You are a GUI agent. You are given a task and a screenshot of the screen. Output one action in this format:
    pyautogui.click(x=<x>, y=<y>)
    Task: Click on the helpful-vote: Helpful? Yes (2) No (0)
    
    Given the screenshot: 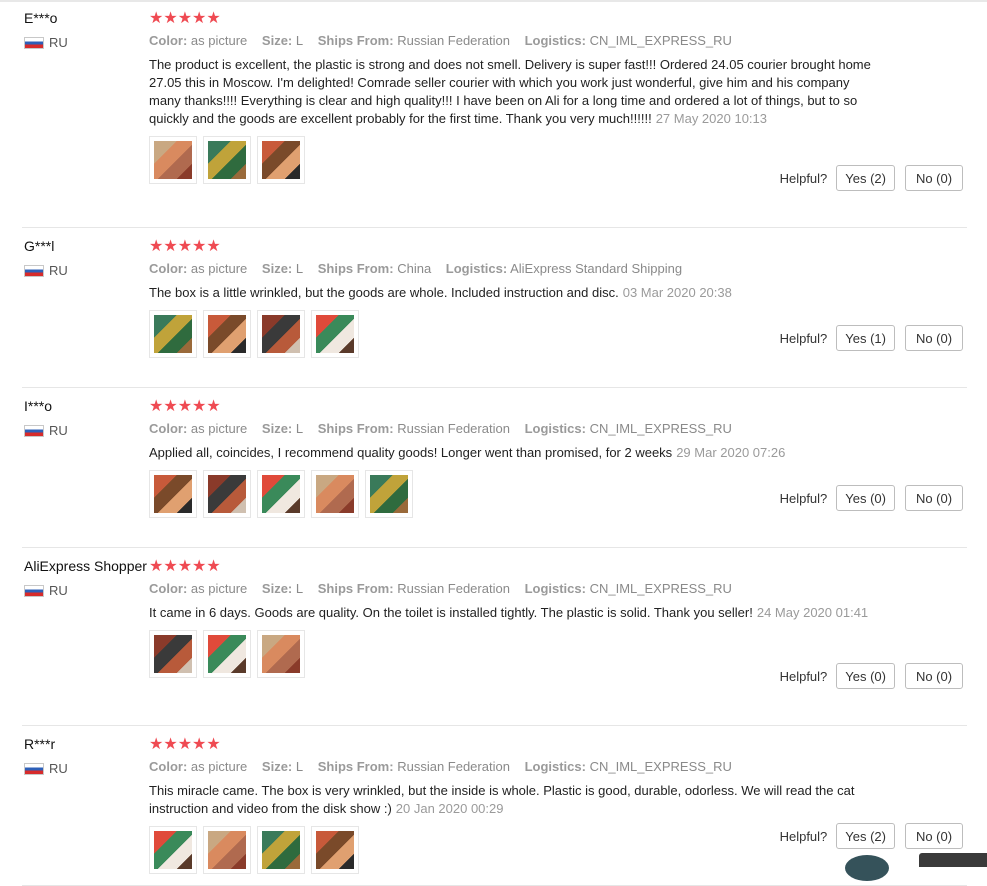 What is the action you would take?
    pyautogui.click(x=871, y=836)
    